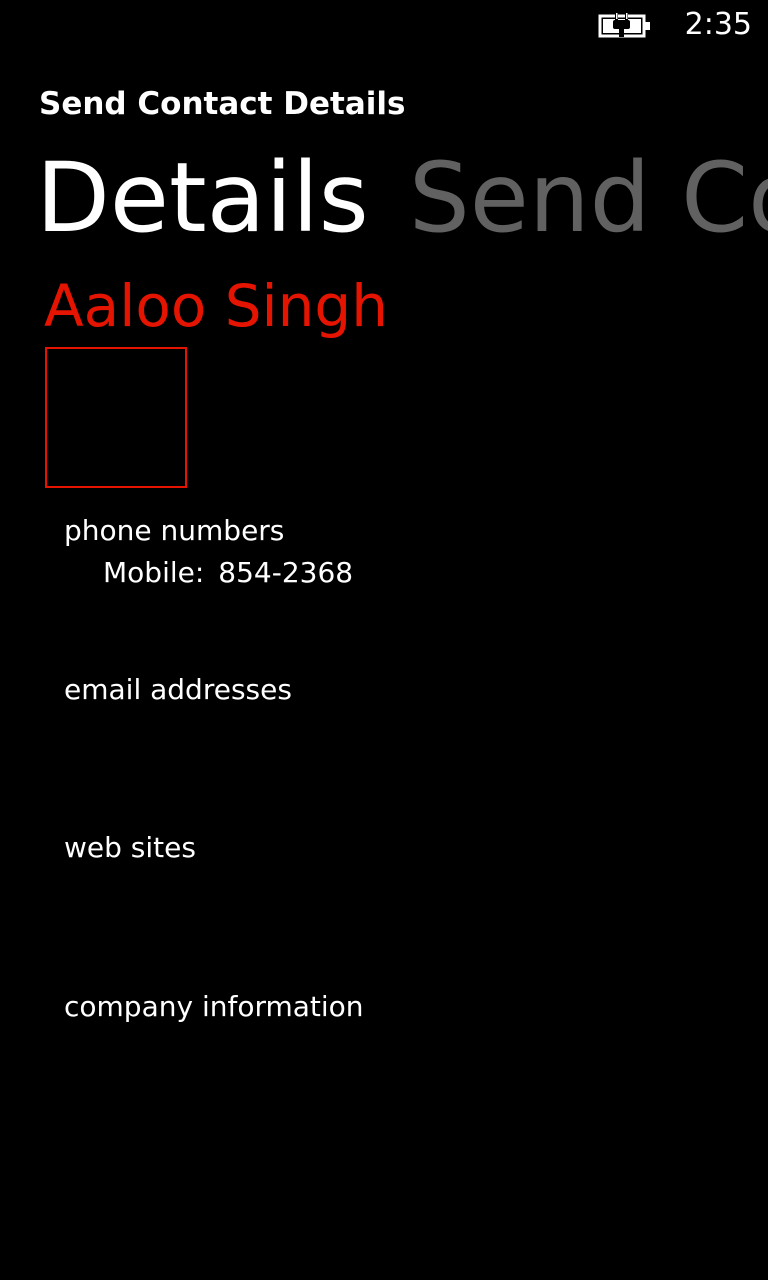  What do you see at coordinates (394, 848) in the screenshot?
I see `web-sites-section: web sites` at bounding box center [394, 848].